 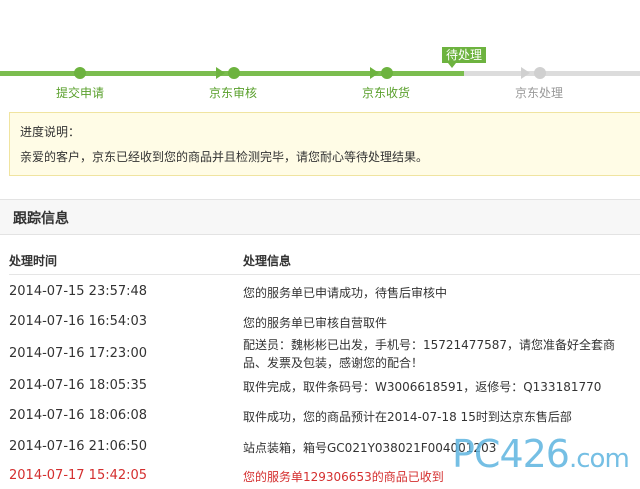 What do you see at coordinates (345, 293) in the screenshot?
I see `row-info: 您的服务单已申请成功，待售后审核中` at bounding box center [345, 293].